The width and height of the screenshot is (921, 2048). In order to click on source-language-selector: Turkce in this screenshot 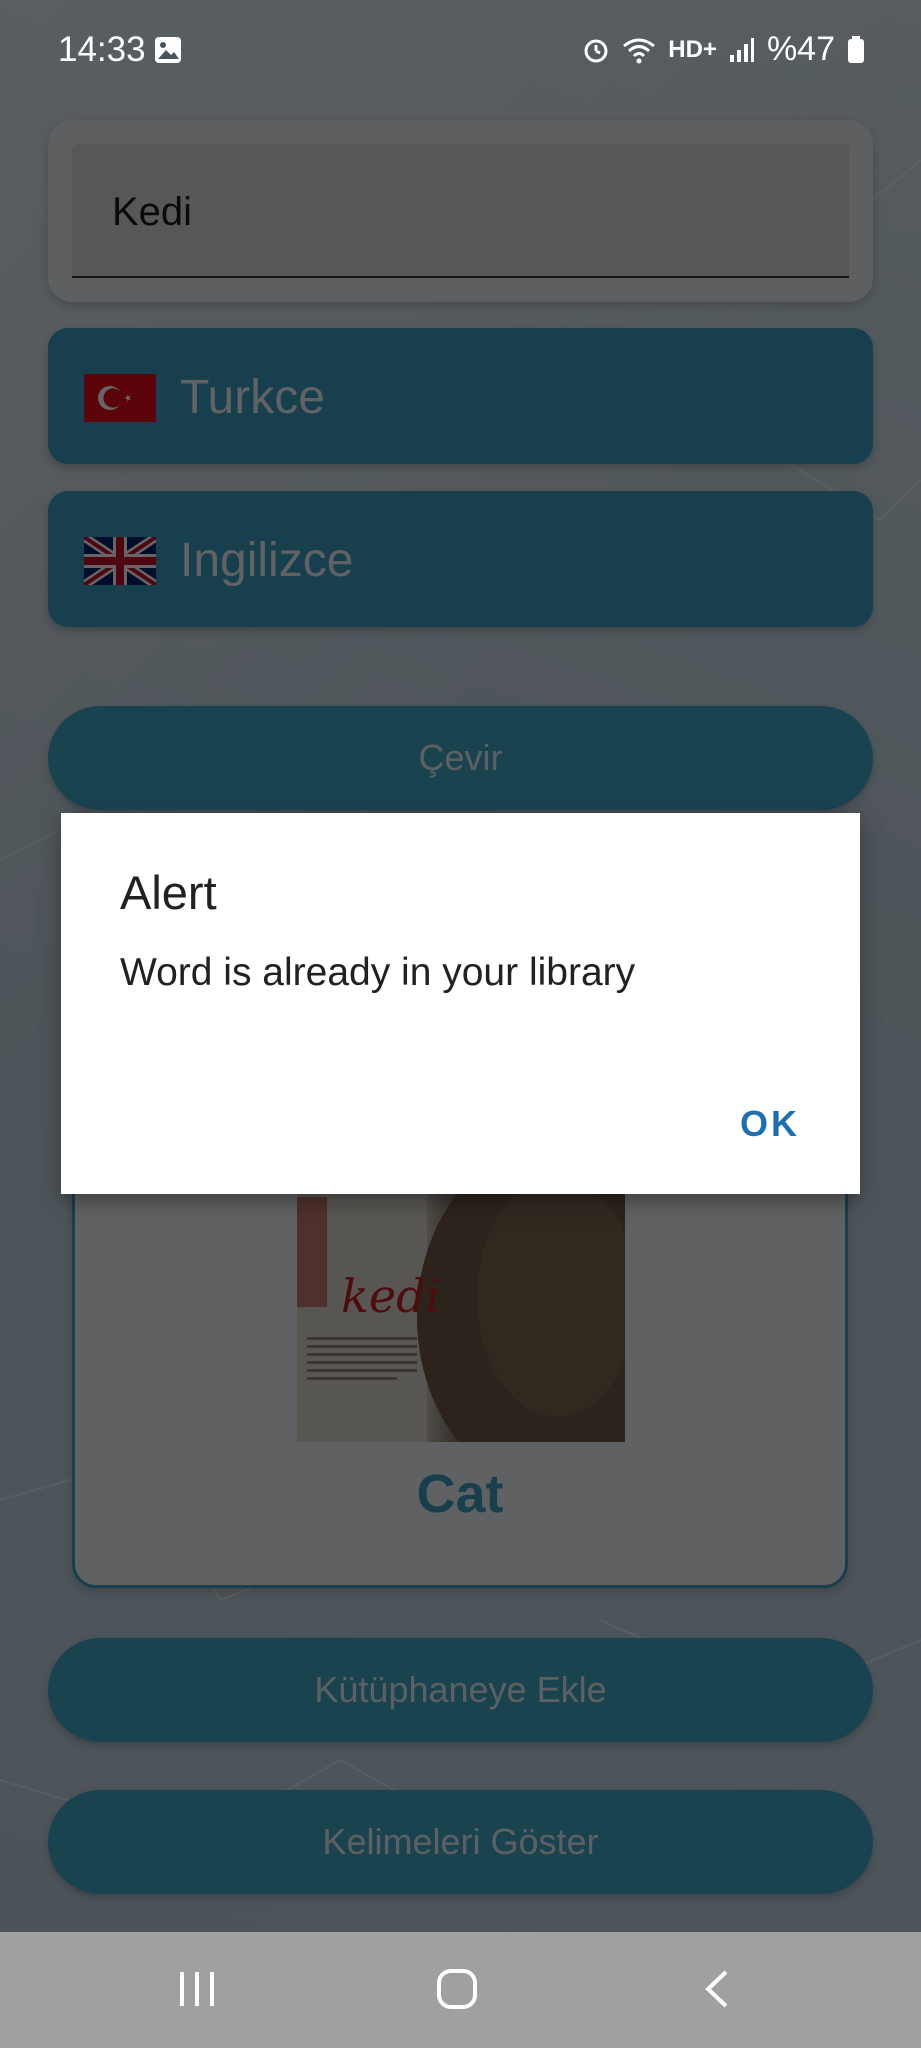, I will do `click(460, 396)`.